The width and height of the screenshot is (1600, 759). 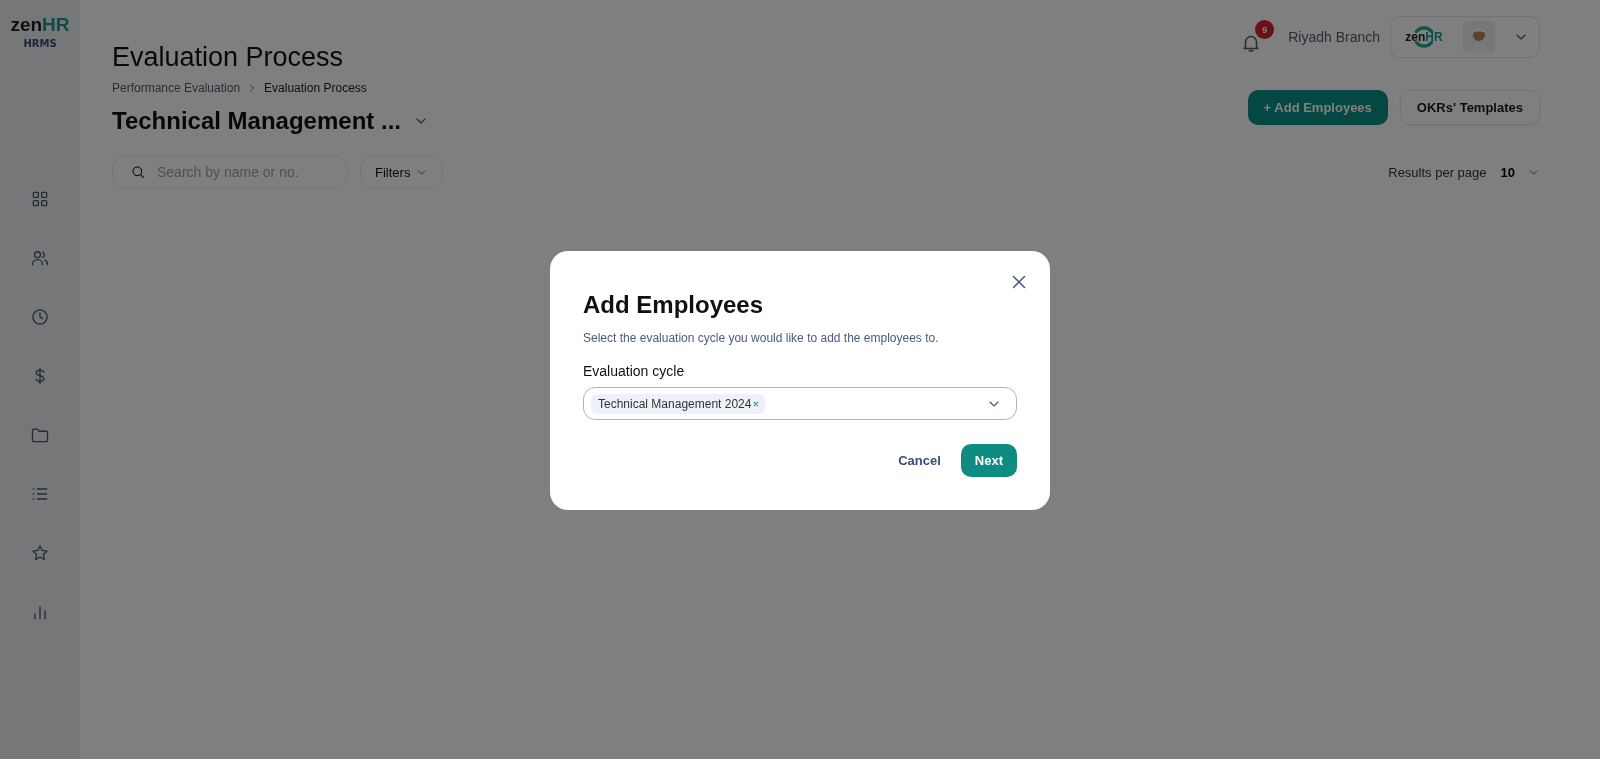 What do you see at coordinates (674, 305) in the screenshot?
I see `modal-title: Add Employees` at bounding box center [674, 305].